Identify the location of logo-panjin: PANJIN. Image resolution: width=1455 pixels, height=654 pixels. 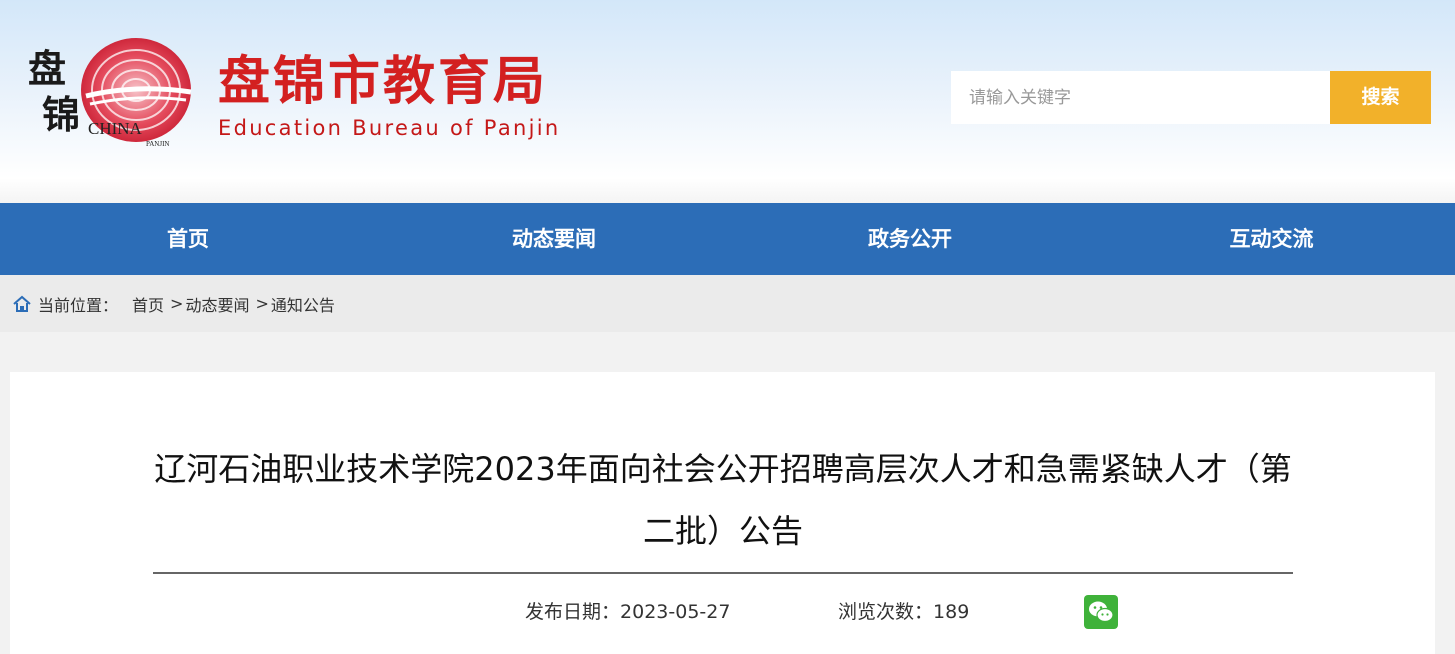
(157, 144).